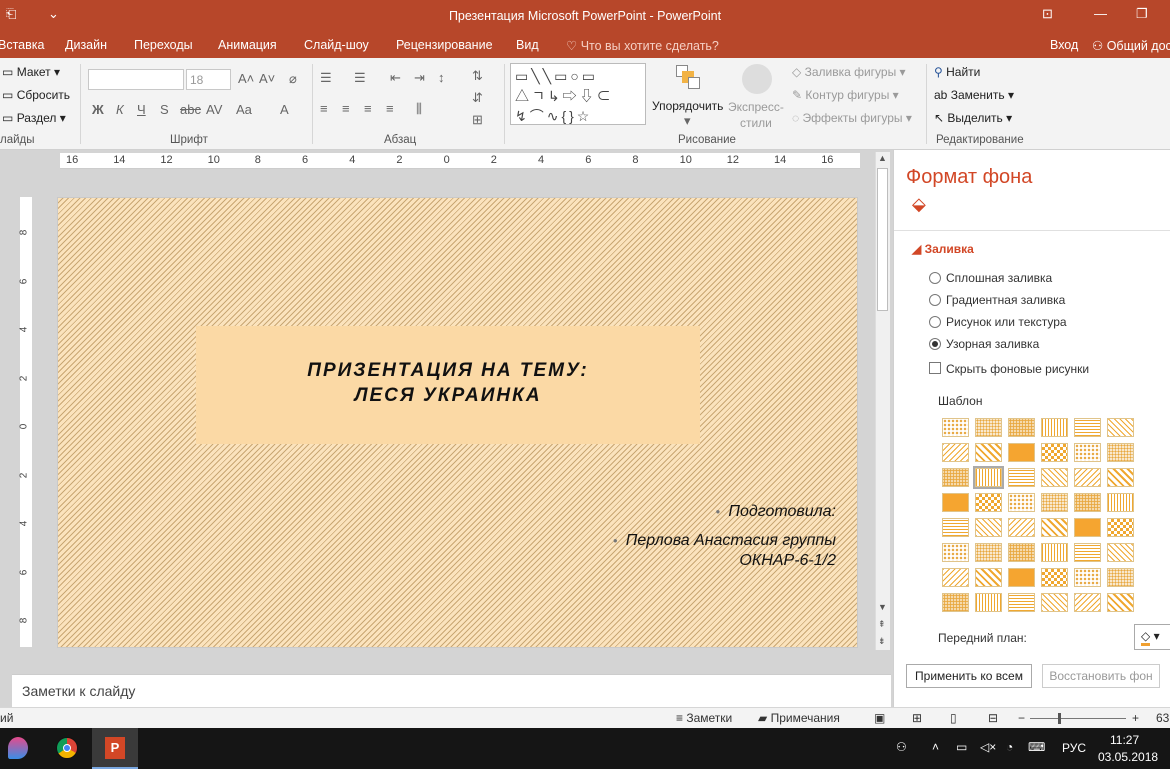 The width and height of the screenshot is (1170, 769). I want to click on section-button: ▭ Раздел ▾, so click(34, 118).